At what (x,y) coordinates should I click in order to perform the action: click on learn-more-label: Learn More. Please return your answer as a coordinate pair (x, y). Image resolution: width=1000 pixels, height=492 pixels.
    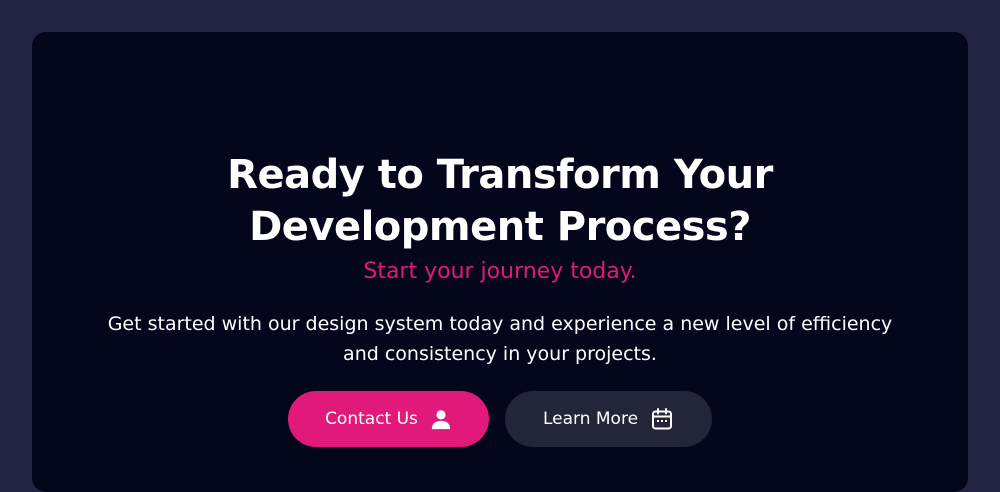
    Looking at the image, I should click on (590, 419).